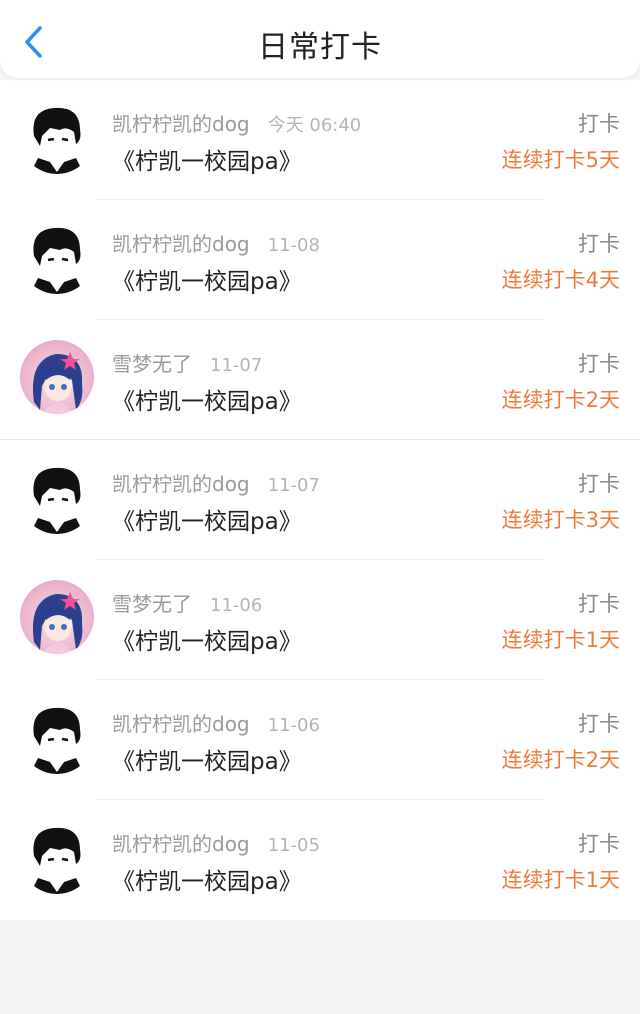  I want to click on timestamp: 今天 06:40, so click(314, 125).